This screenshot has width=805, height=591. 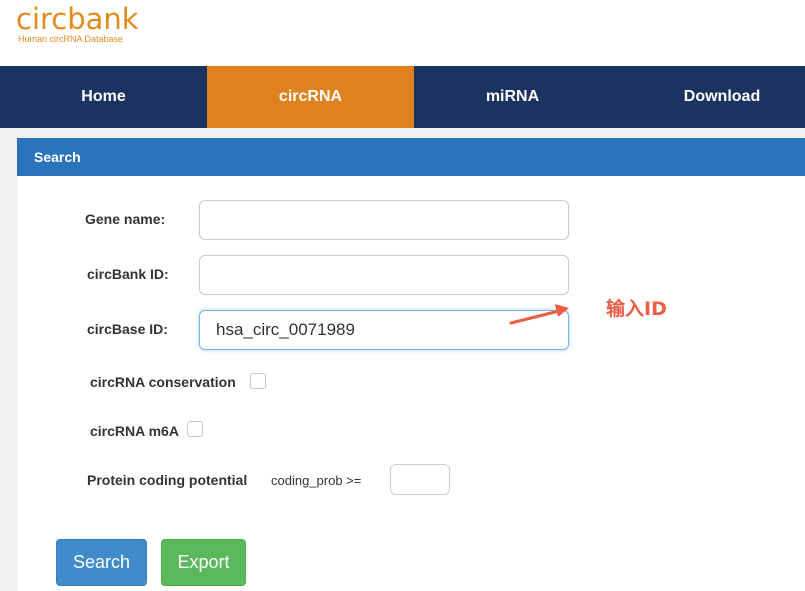 I want to click on main-navbar: Home circRNA miRNA Download, so click(x=402, y=97).